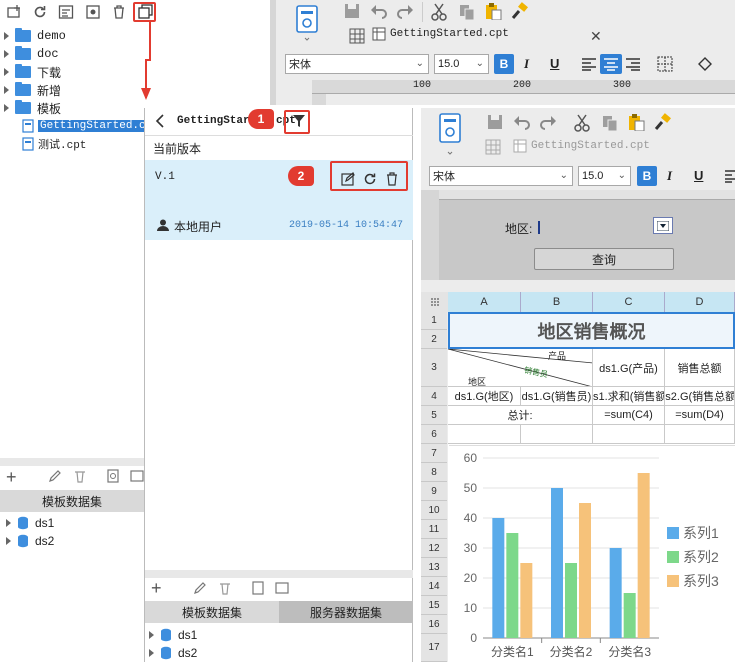  Describe the element at coordinates (434, 491) in the screenshot. I see `row-header-9: 9` at that location.